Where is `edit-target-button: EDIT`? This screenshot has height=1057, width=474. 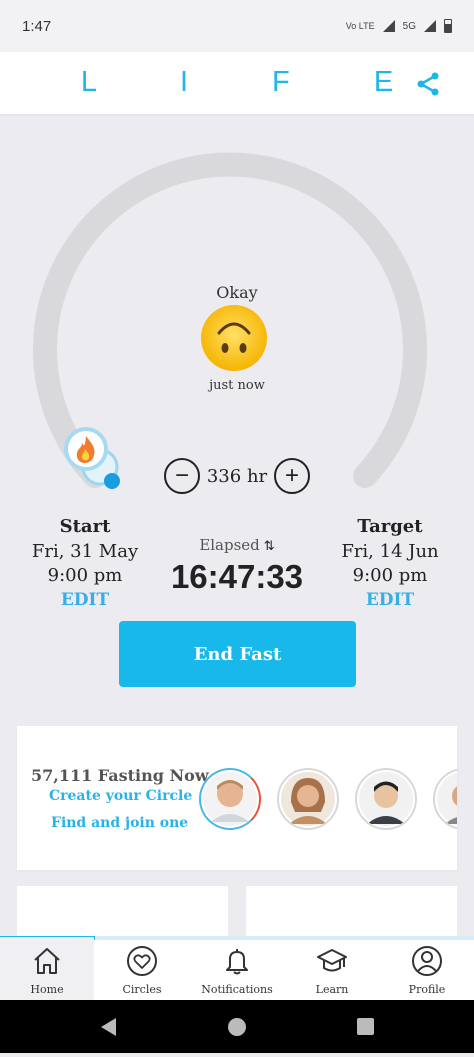
edit-target-button: EDIT is located at coordinates (390, 600).